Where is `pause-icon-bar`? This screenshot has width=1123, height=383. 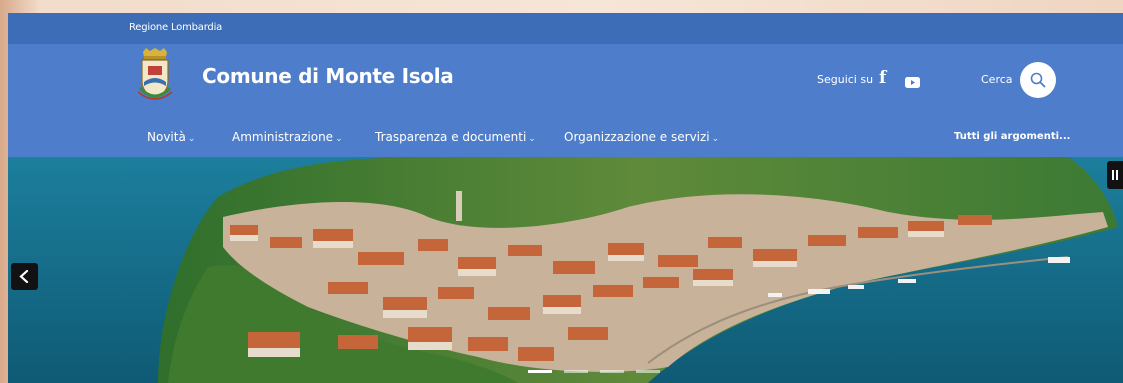 pause-icon-bar is located at coordinates (1117, 175).